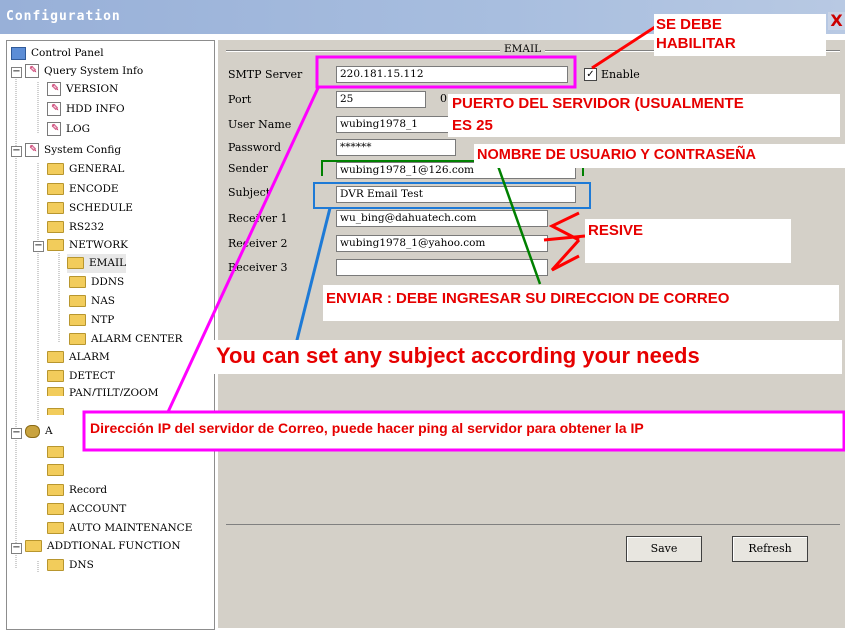 The width and height of the screenshot is (845, 630). Describe the element at coordinates (696, 43) in the screenshot. I see `se-debe-note-2: HABILITAR` at that location.